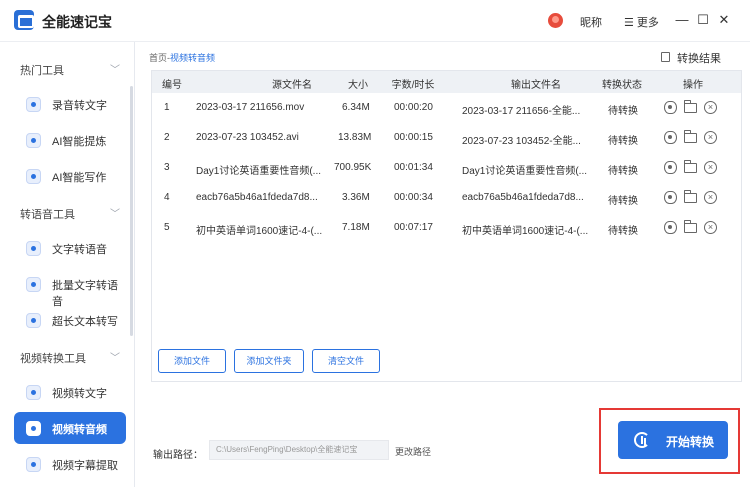 This screenshot has width=750, height=487. Describe the element at coordinates (682, 20) in the screenshot. I see `minimize-icon: —` at that location.